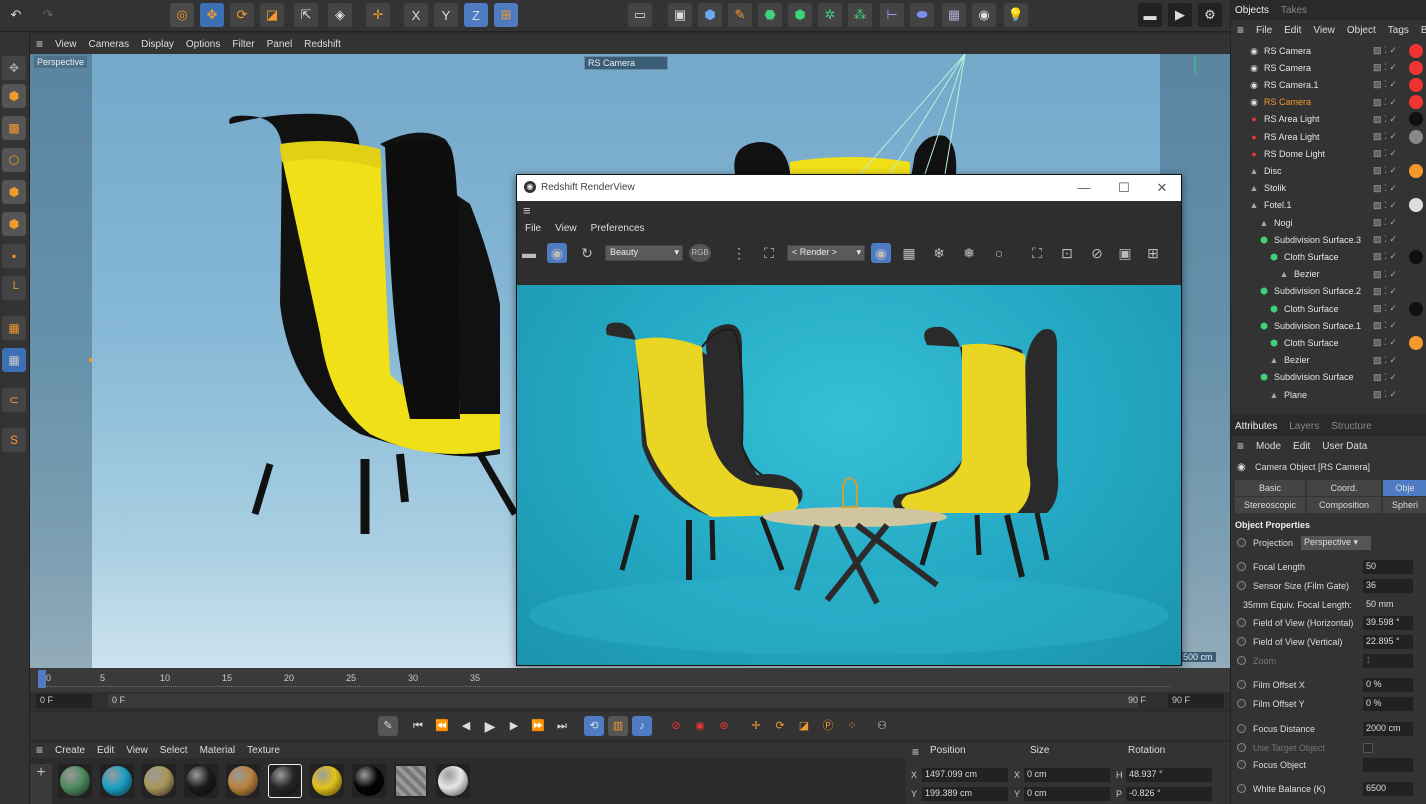 The image size is (1426, 804). Describe the element at coordinates (1153, 253) in the screenshot. I see `add-snapshot-icon: ⊞` at that location.